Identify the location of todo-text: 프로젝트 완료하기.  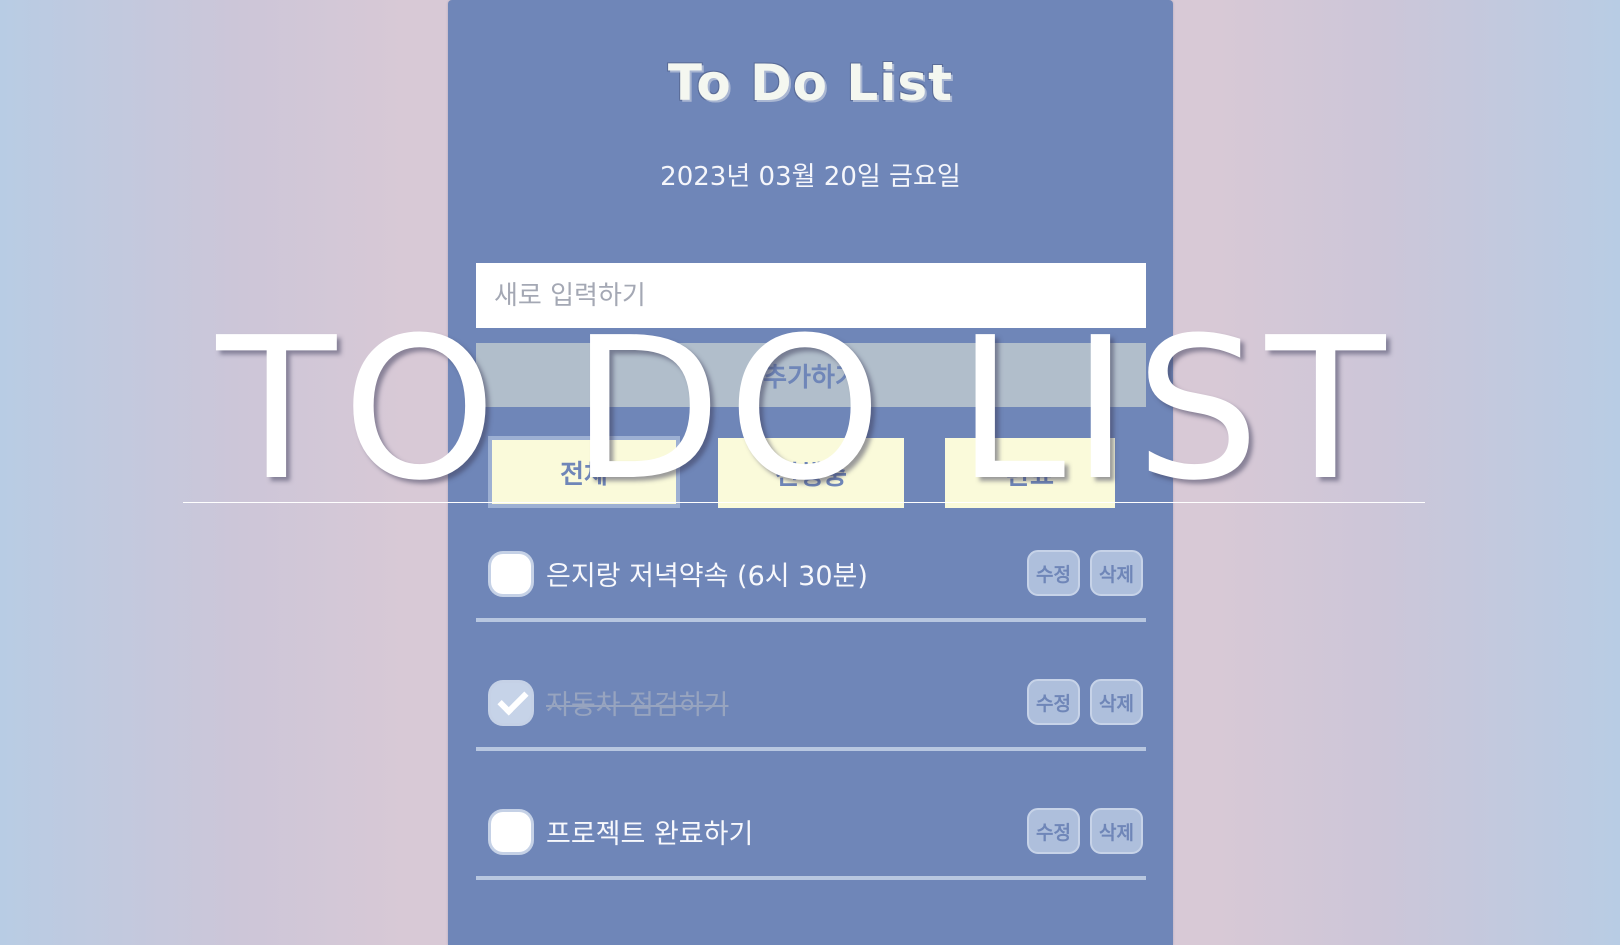
(650, 834).